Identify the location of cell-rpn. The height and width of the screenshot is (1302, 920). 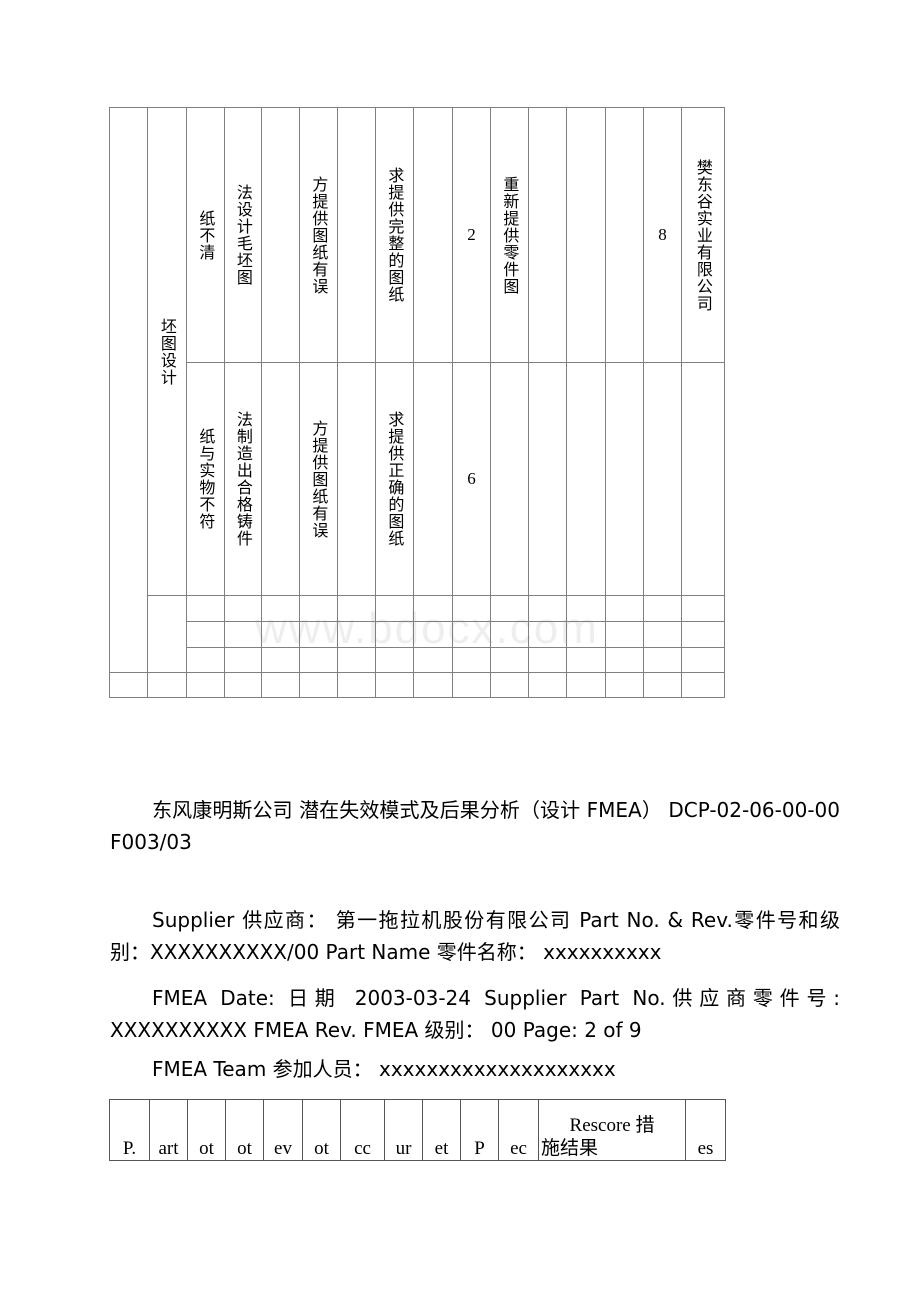
(662, 479).